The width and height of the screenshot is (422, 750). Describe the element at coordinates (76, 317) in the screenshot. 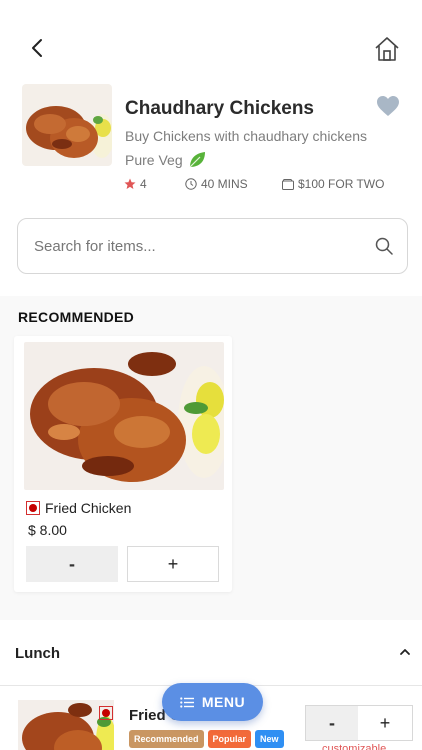

I see `section-title: RECOMMENDED` at that location.